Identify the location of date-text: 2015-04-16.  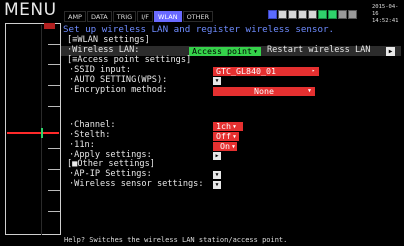
(385, 10).